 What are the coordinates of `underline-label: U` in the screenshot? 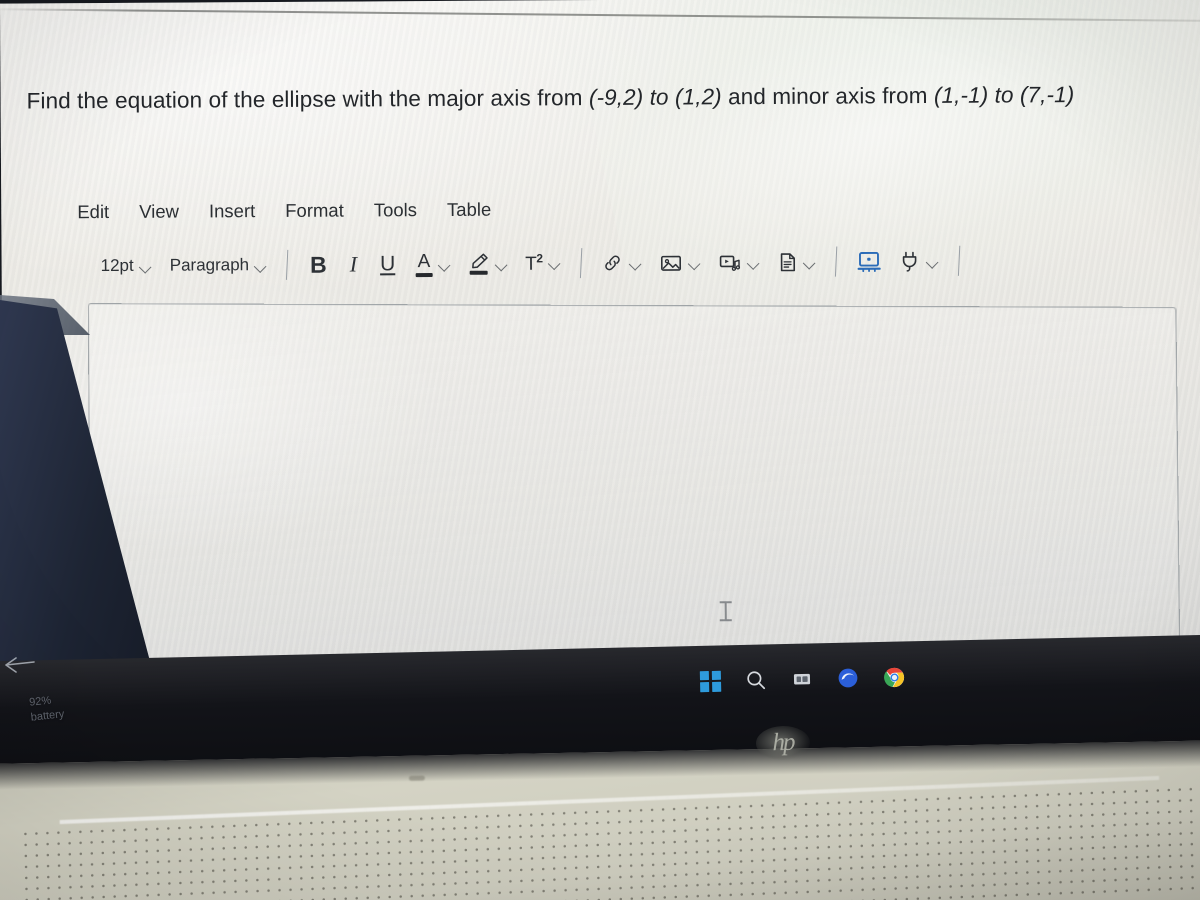 It's located at (387, 264).